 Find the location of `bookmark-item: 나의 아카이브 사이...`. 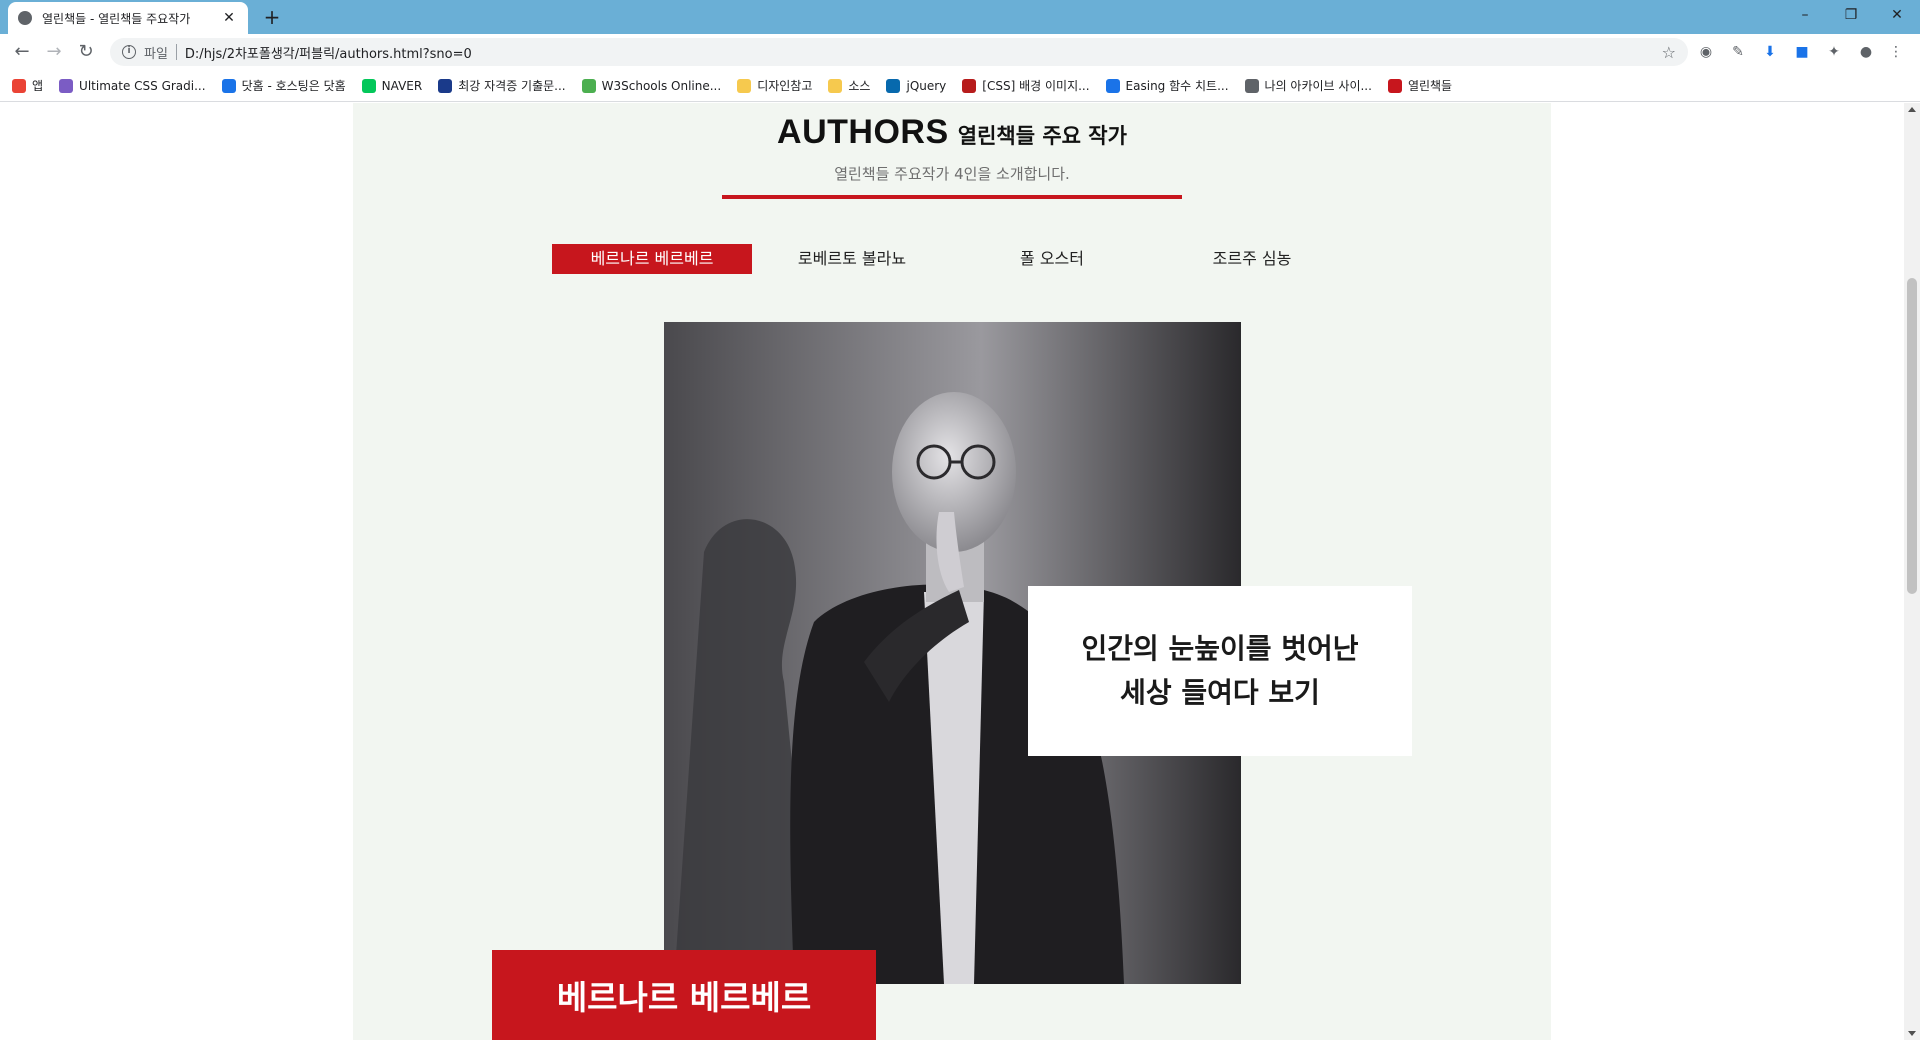

bookmark-item: 나의 아카이브 사이... is located at coordinates (1308, 85).